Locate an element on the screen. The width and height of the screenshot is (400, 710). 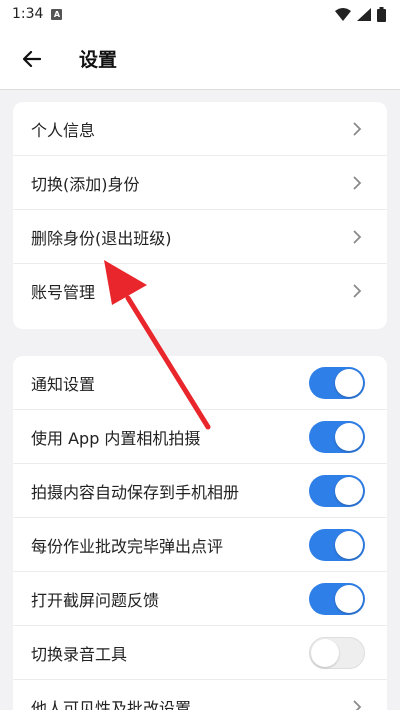
row-label: 切换(添加)身份 is located at coordinates (85, 184).